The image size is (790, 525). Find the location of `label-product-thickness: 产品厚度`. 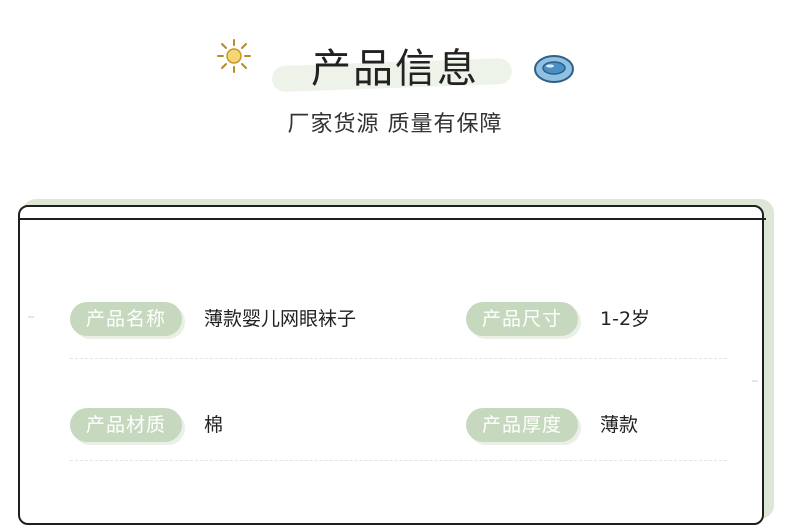

label-product-thickness: 产品厚度 is located at coordinates (522, 425).